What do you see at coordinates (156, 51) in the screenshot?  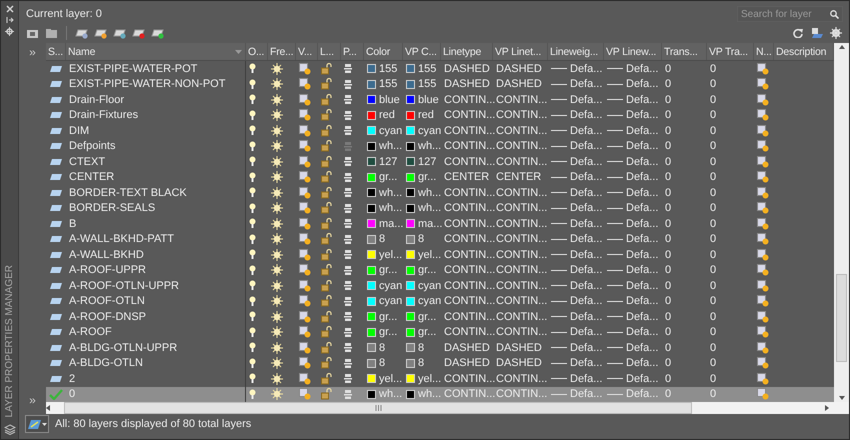 I see `column-header: Name` at bounding box center [156, 51].